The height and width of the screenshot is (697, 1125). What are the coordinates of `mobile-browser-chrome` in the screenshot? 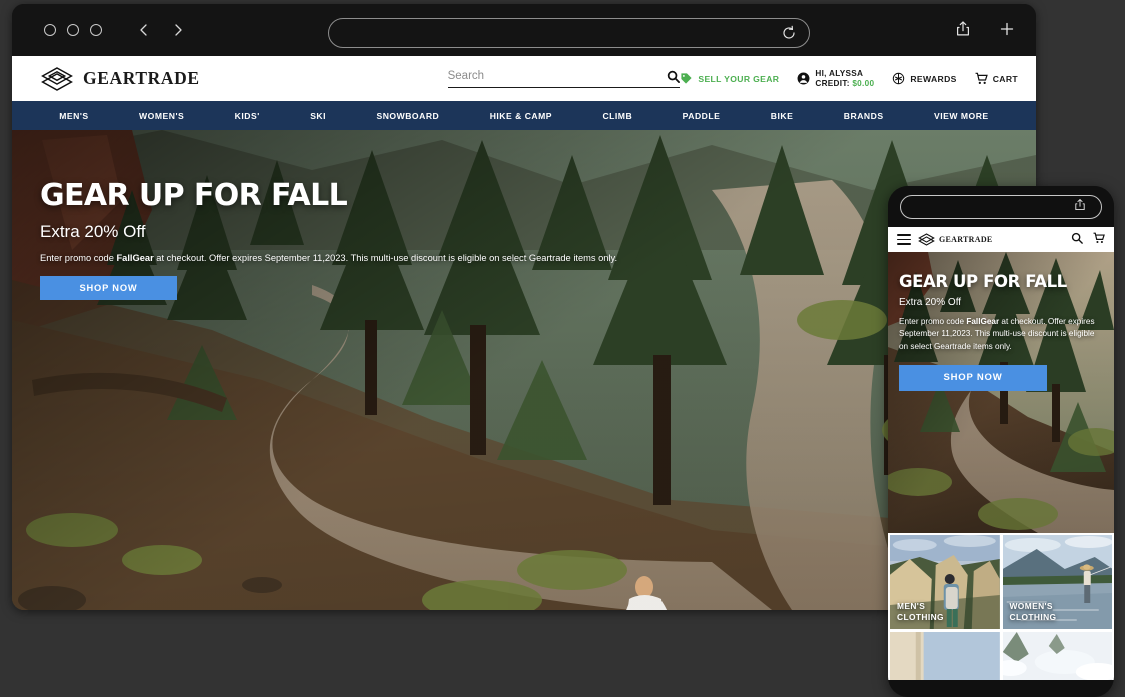 It's located at (1001, 206).